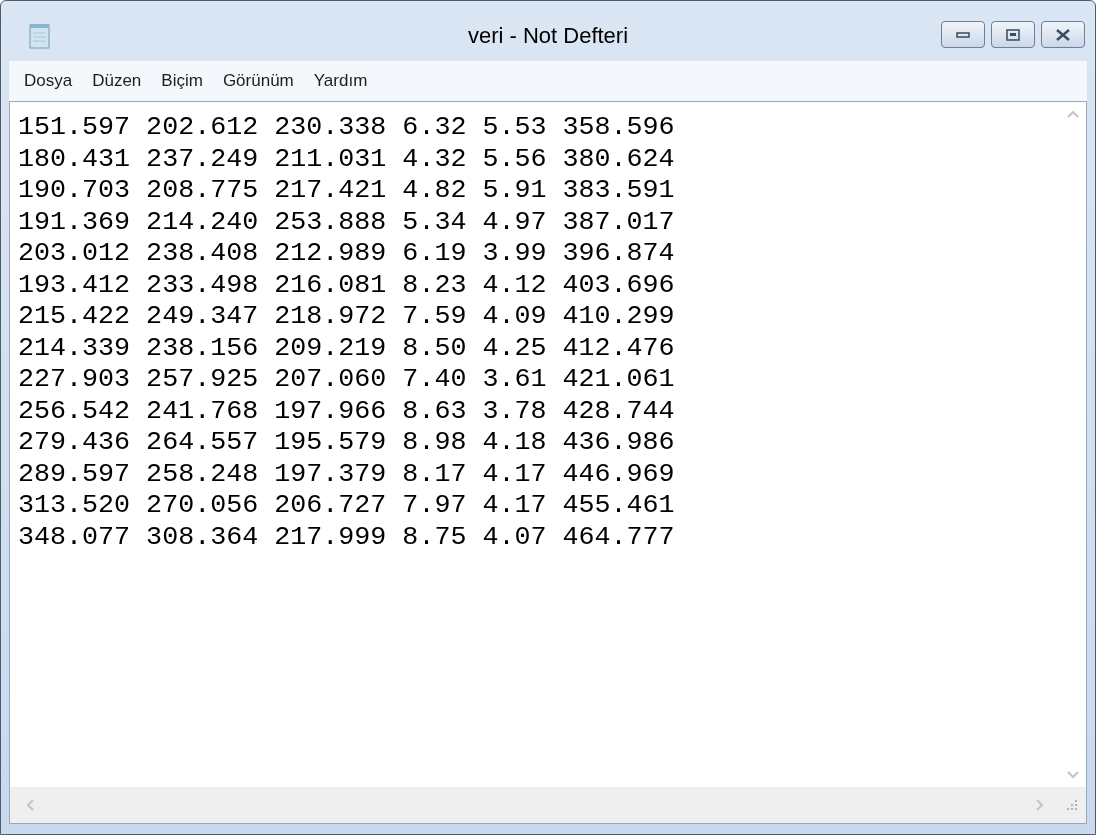 The height and width of the screenshot is (835, 1096). I want to click on resize-grip-icon, so click(1072, 805).